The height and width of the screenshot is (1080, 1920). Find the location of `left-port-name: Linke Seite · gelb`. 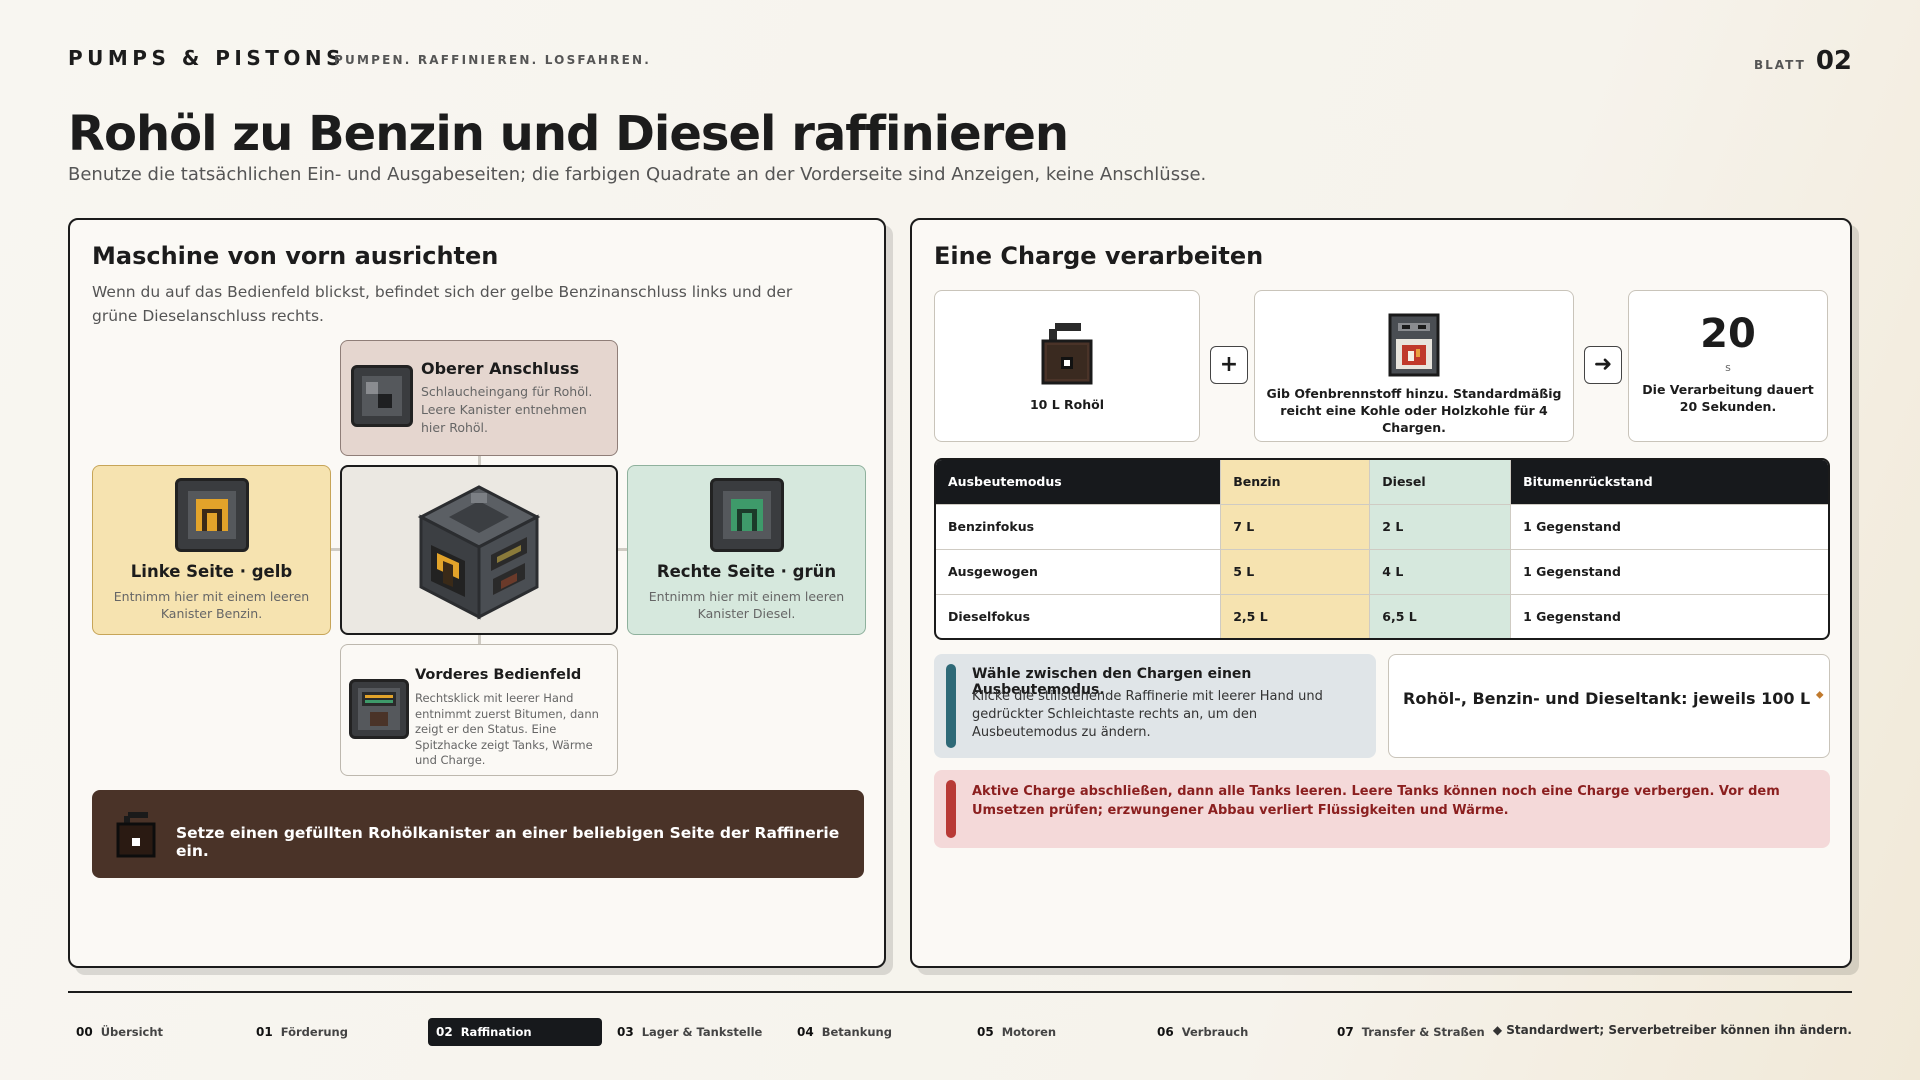

left-port-name: Linke Seite · gelb is located at coordinates (211, 571).